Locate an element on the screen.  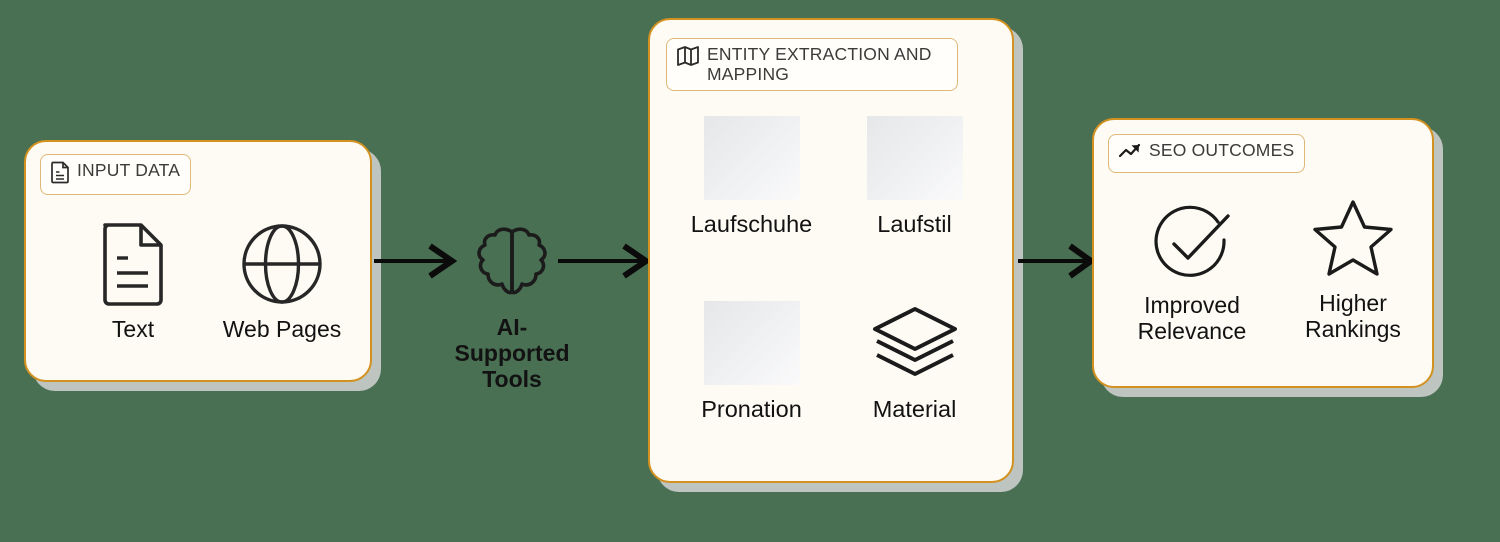
brain-icon is located at coordinates (512, 264).